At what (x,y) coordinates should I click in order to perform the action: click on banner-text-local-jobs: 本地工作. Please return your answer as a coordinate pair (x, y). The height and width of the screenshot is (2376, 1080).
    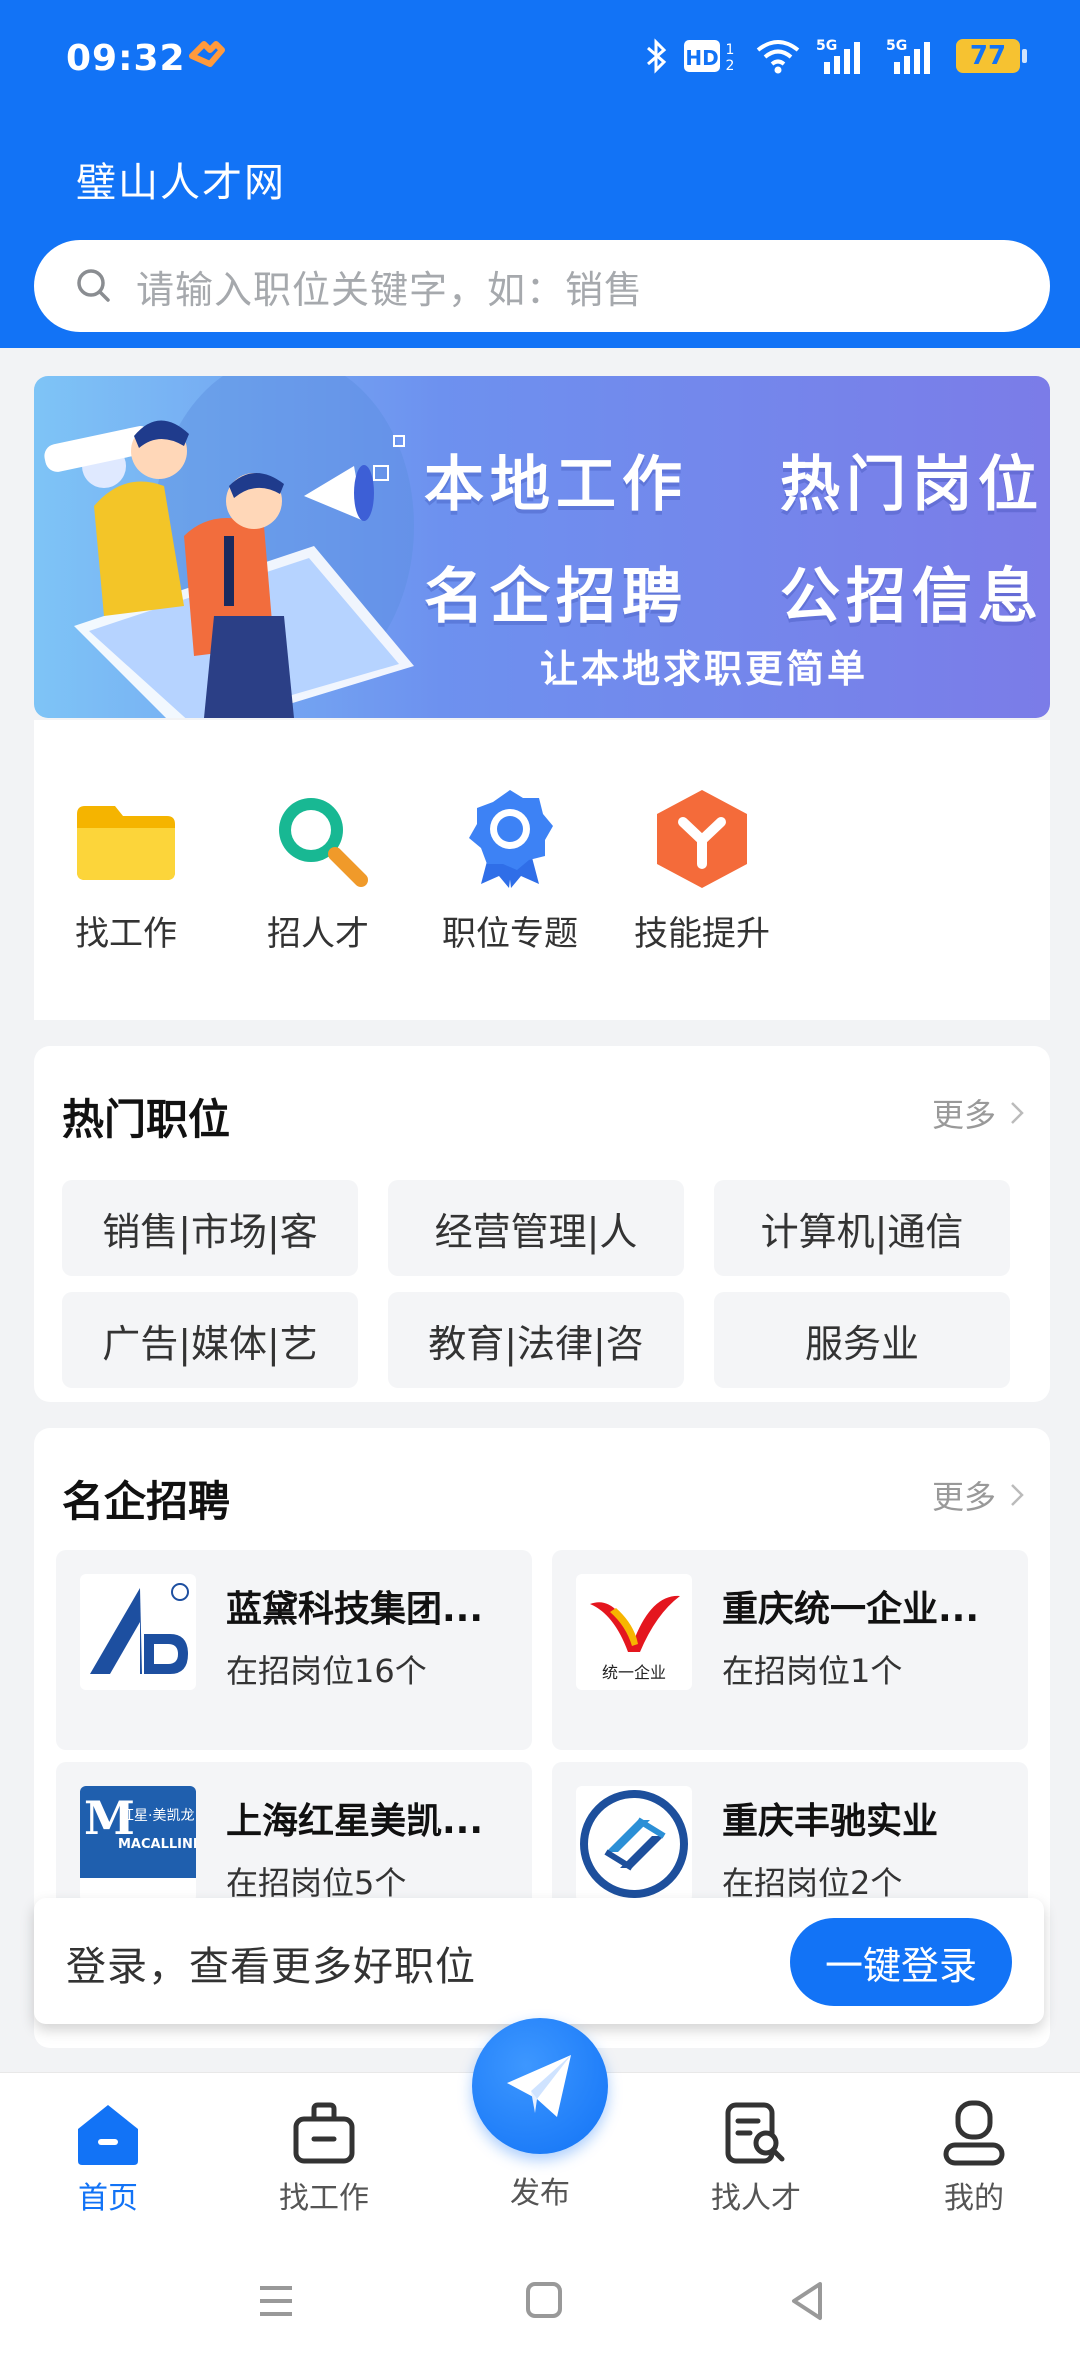
    Looking at the image, I should click on (556, 485).